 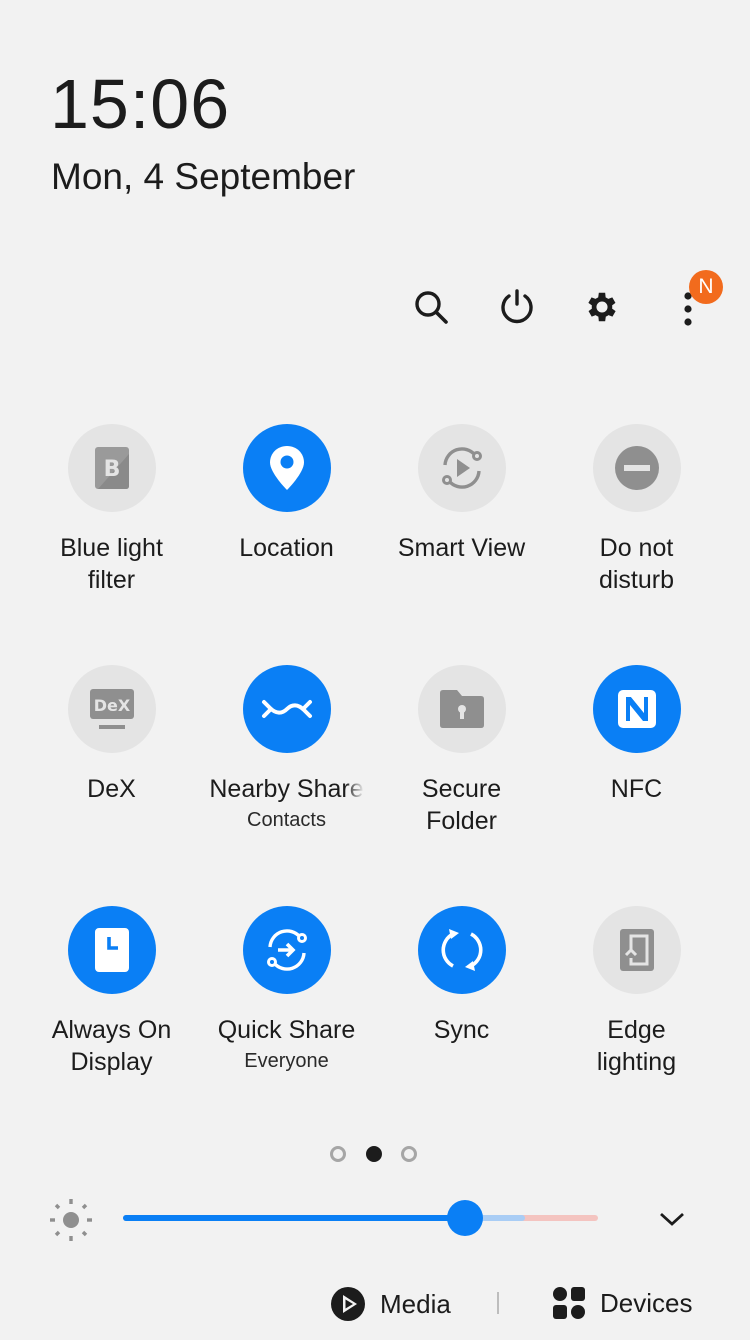 I want to click on always-on-display-icon, so click(x=111, y=950).